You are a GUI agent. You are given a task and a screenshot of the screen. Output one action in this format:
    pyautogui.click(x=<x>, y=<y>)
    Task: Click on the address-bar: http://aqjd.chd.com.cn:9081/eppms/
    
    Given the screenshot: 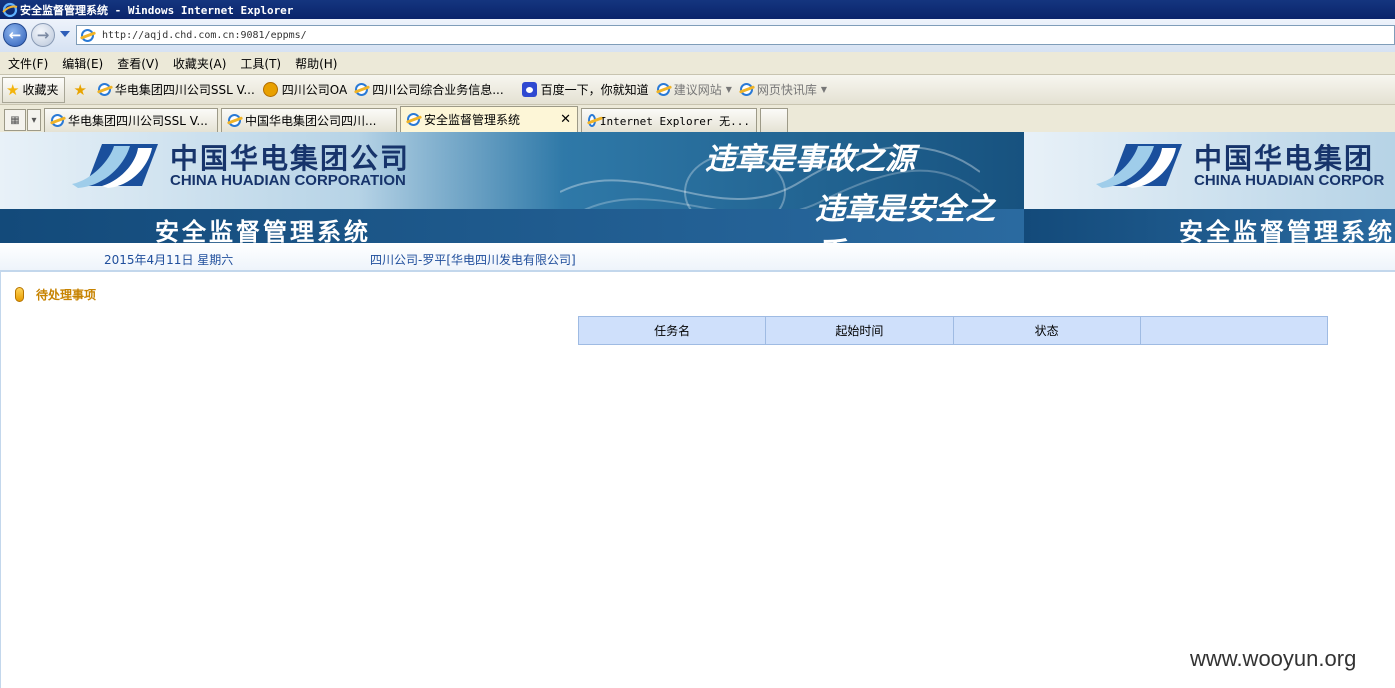 What is the action you would take?
    pyautogui.click(x=735, y=35)
    